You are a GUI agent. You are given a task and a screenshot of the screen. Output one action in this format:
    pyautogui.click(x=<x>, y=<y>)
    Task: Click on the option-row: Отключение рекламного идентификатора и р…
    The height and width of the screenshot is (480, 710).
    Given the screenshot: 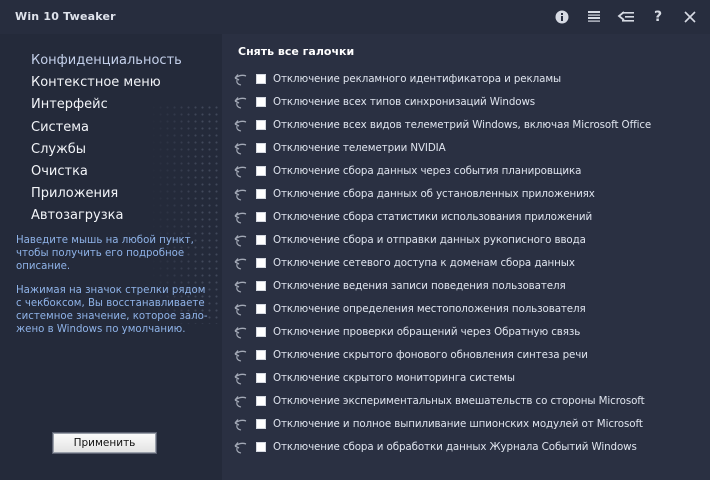 What is the action you would take?
    pyautogui.click(x=467, y=79)
    